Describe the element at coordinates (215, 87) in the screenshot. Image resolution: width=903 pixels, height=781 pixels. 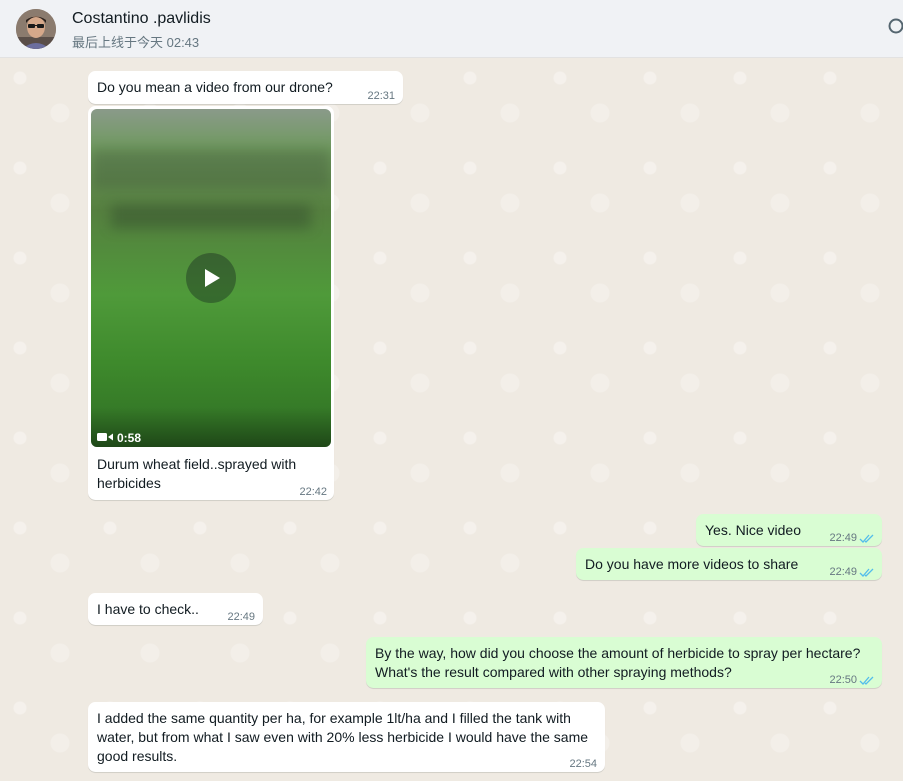
I see `message-text: Do you mean a video from our drone?` at that location.